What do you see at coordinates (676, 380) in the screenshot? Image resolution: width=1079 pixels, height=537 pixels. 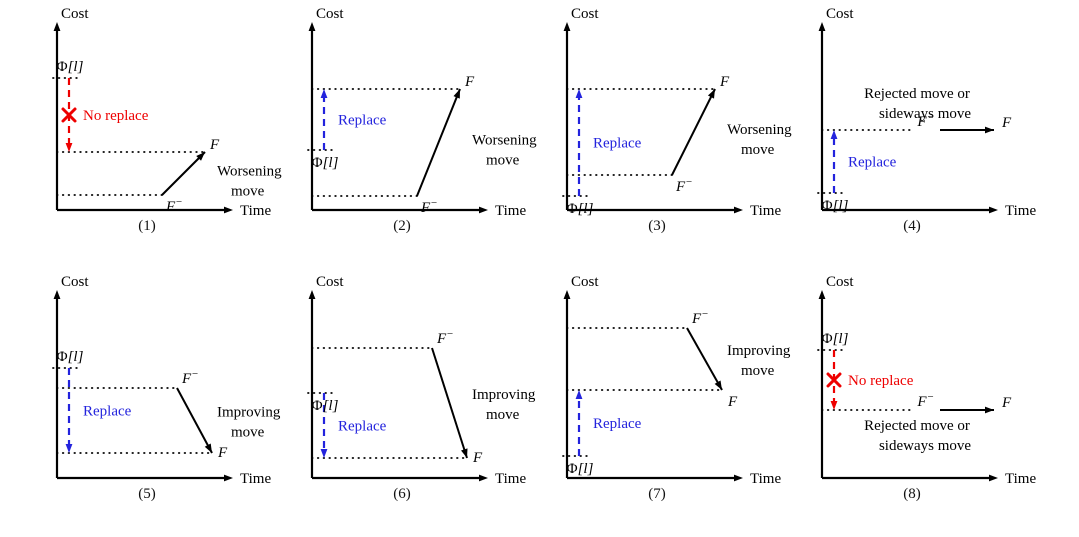 I see `panel-7-plot: Cost Time F− F Improving move Replace Φ[l]` at bounding box center [676, 380].